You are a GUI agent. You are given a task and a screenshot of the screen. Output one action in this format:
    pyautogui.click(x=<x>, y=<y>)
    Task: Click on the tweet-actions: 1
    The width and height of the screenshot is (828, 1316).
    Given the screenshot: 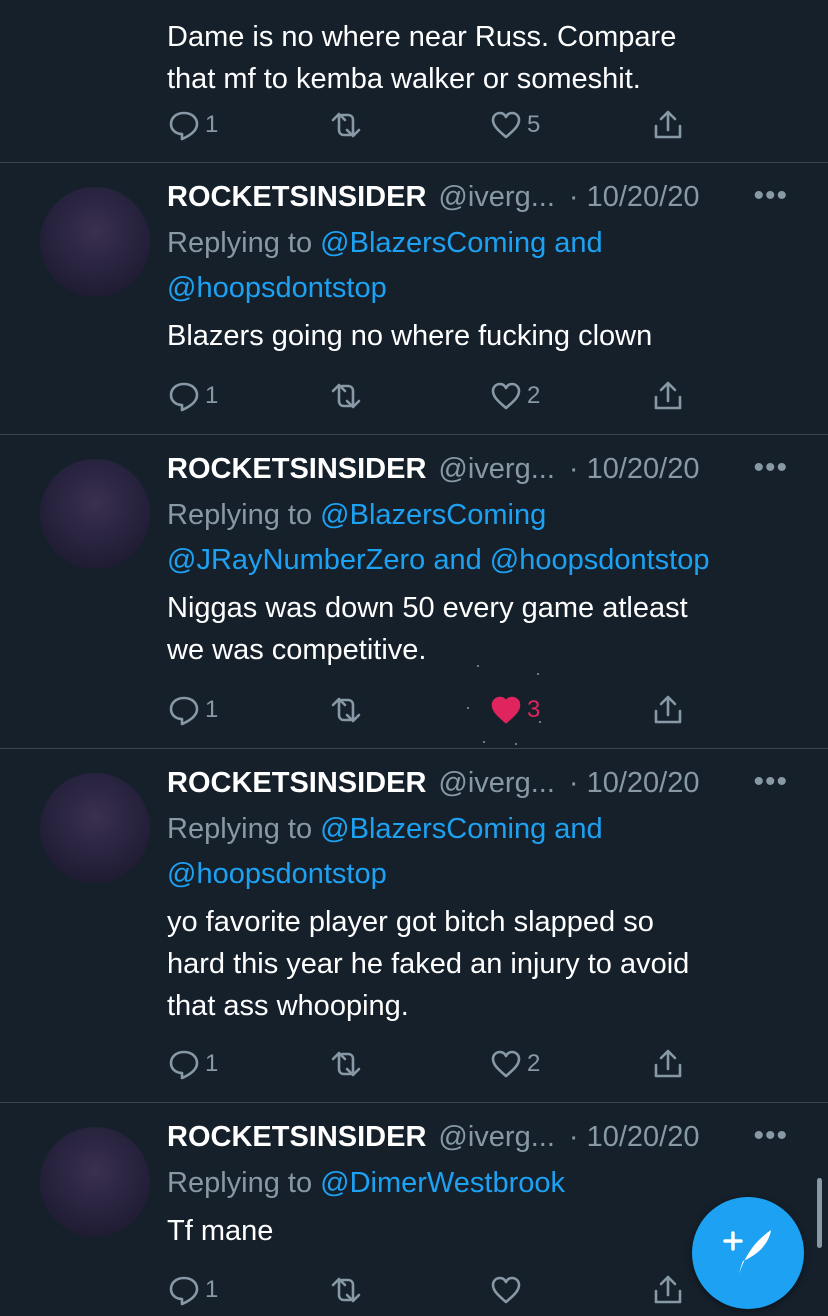 What is the action you would take?
    pyautogui.click(x=437, y=1293)
    